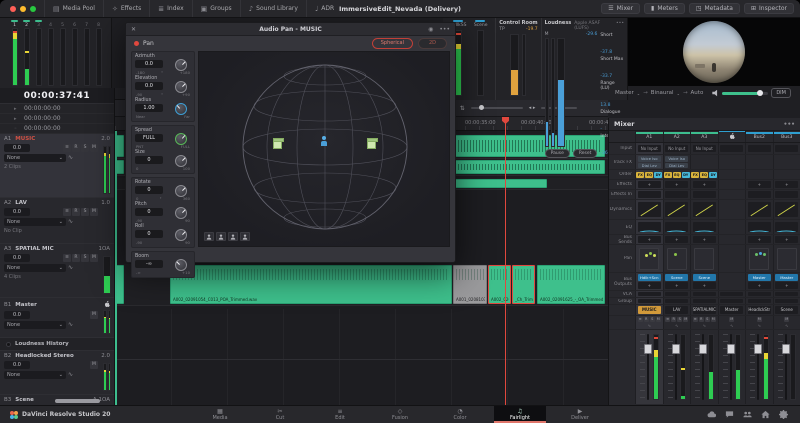 The image size is (800, 423). I want to click on track-button-s: S, so click(85, 258).